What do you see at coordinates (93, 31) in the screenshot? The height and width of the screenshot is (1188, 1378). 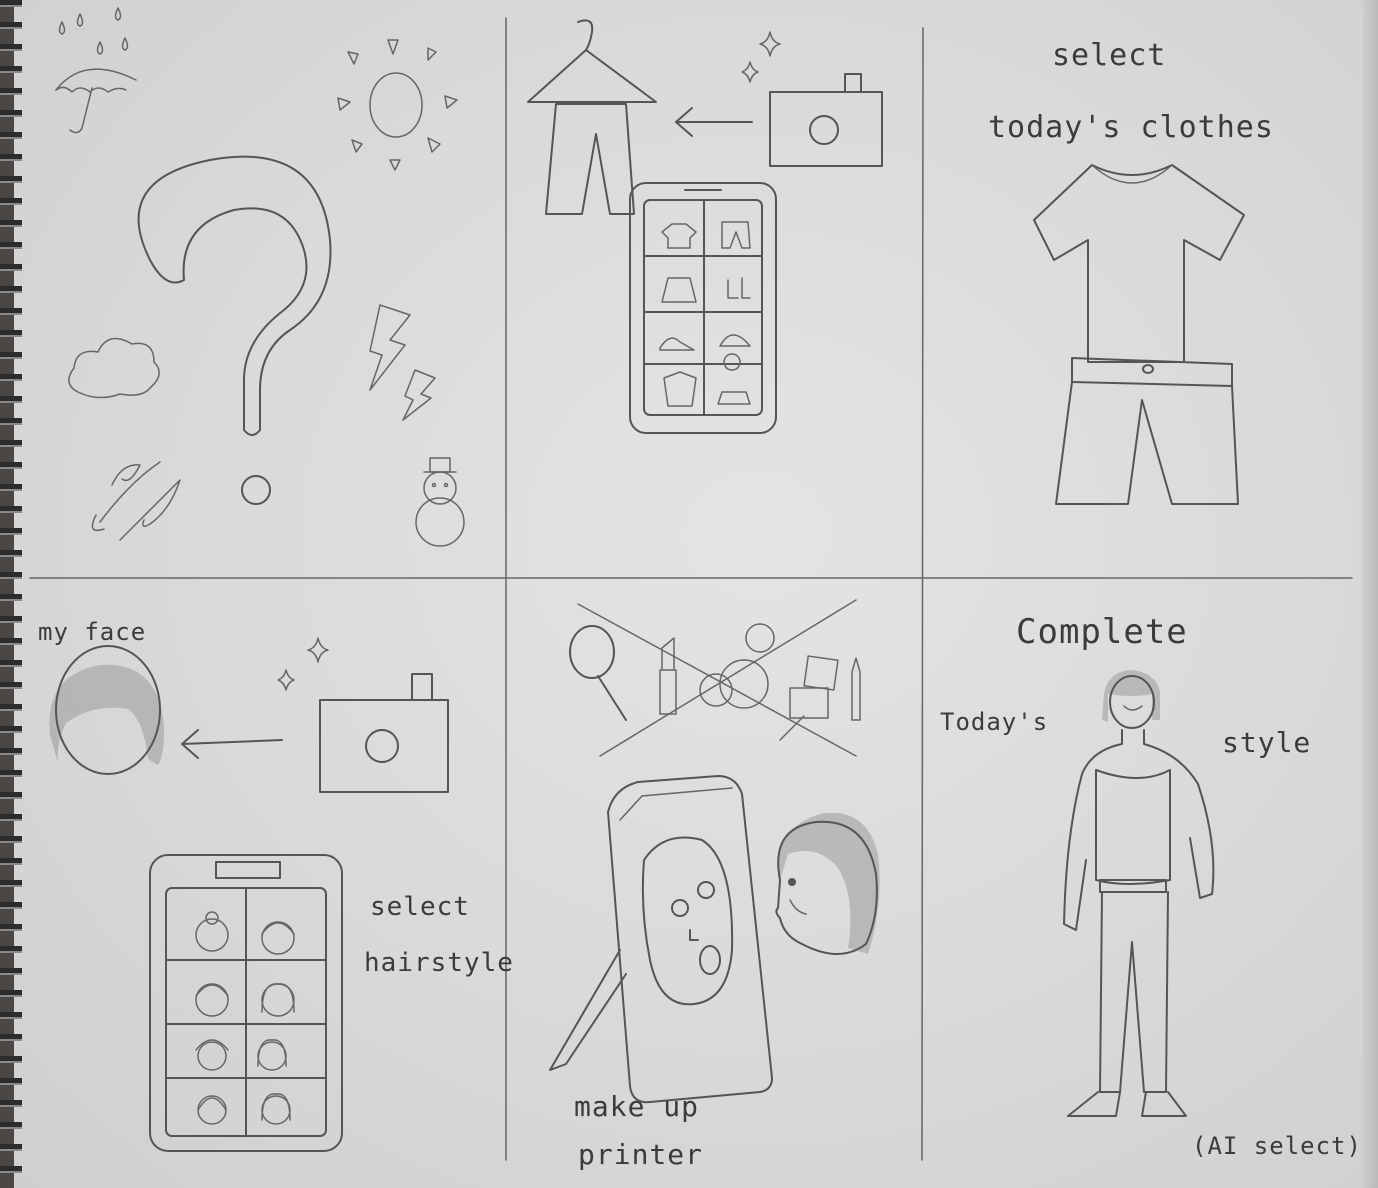 I see `rain-drops-icon` at bounding box center [93, 31].